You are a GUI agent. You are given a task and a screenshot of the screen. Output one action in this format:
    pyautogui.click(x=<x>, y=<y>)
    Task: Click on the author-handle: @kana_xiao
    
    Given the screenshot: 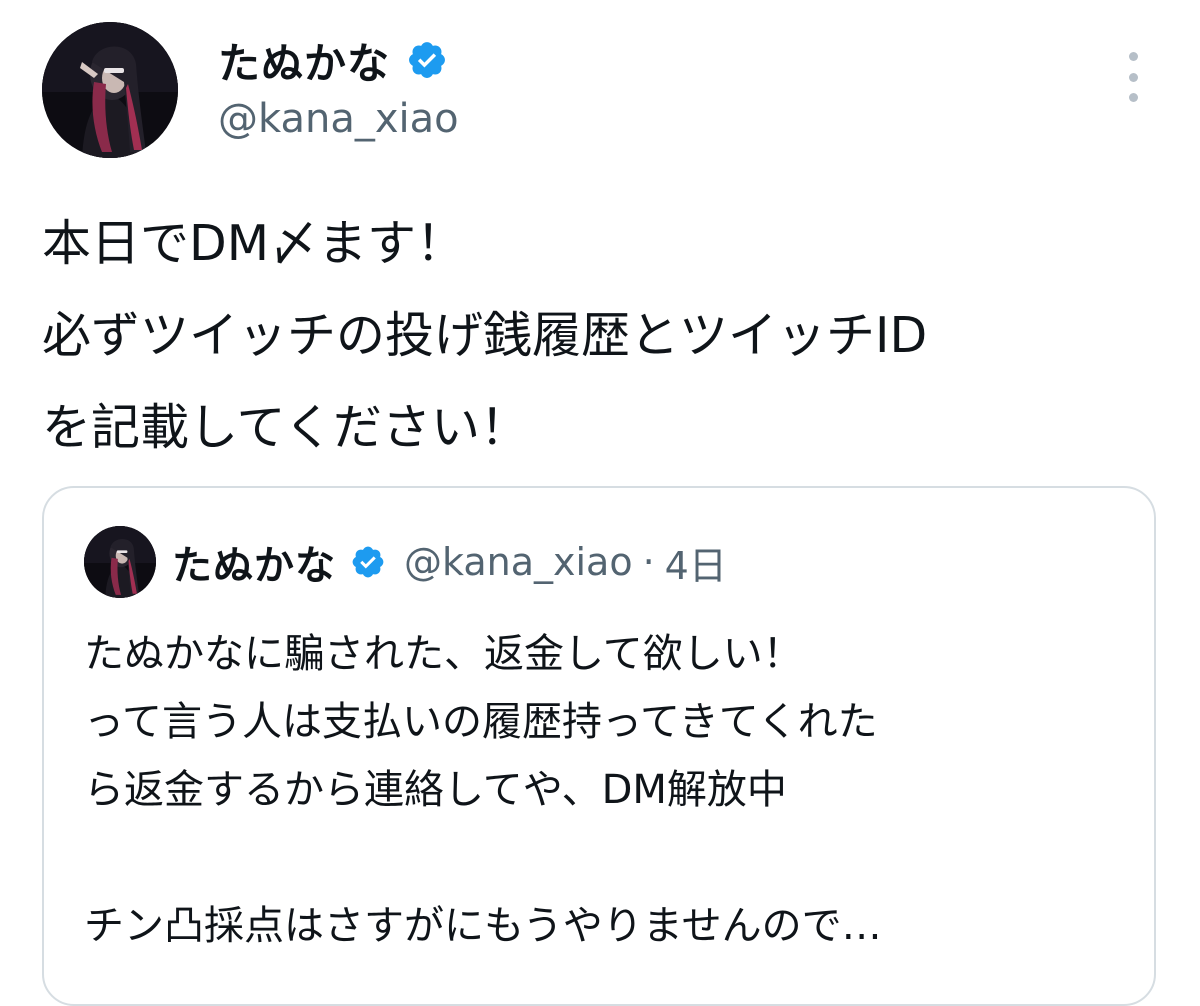 What is the action you would take?
    pyautogui.click(x=338, y=119)
    